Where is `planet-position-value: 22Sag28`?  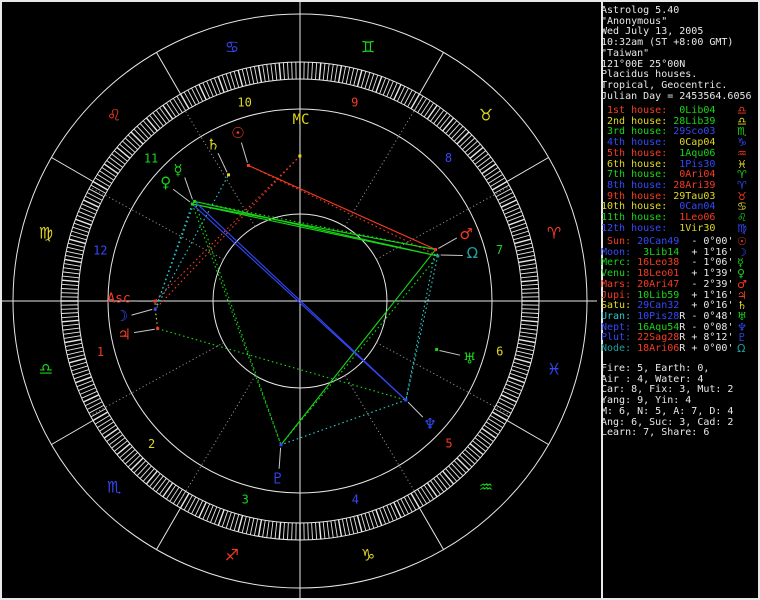
planet-position-value: 22Sag28 is located at coordinates (658, 338).